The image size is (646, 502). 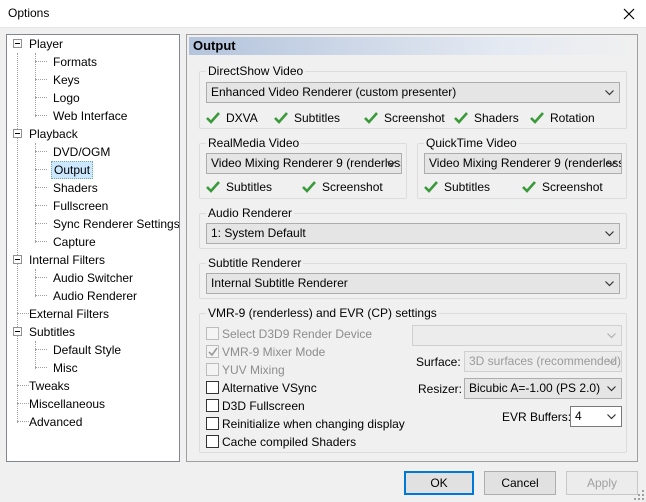 What do you see at coordinates (543, 388) in the screenshot?
I see `resizer-select: Bicubic A=-1.00 (PS 2.0)` at bounding box center [543, 388].